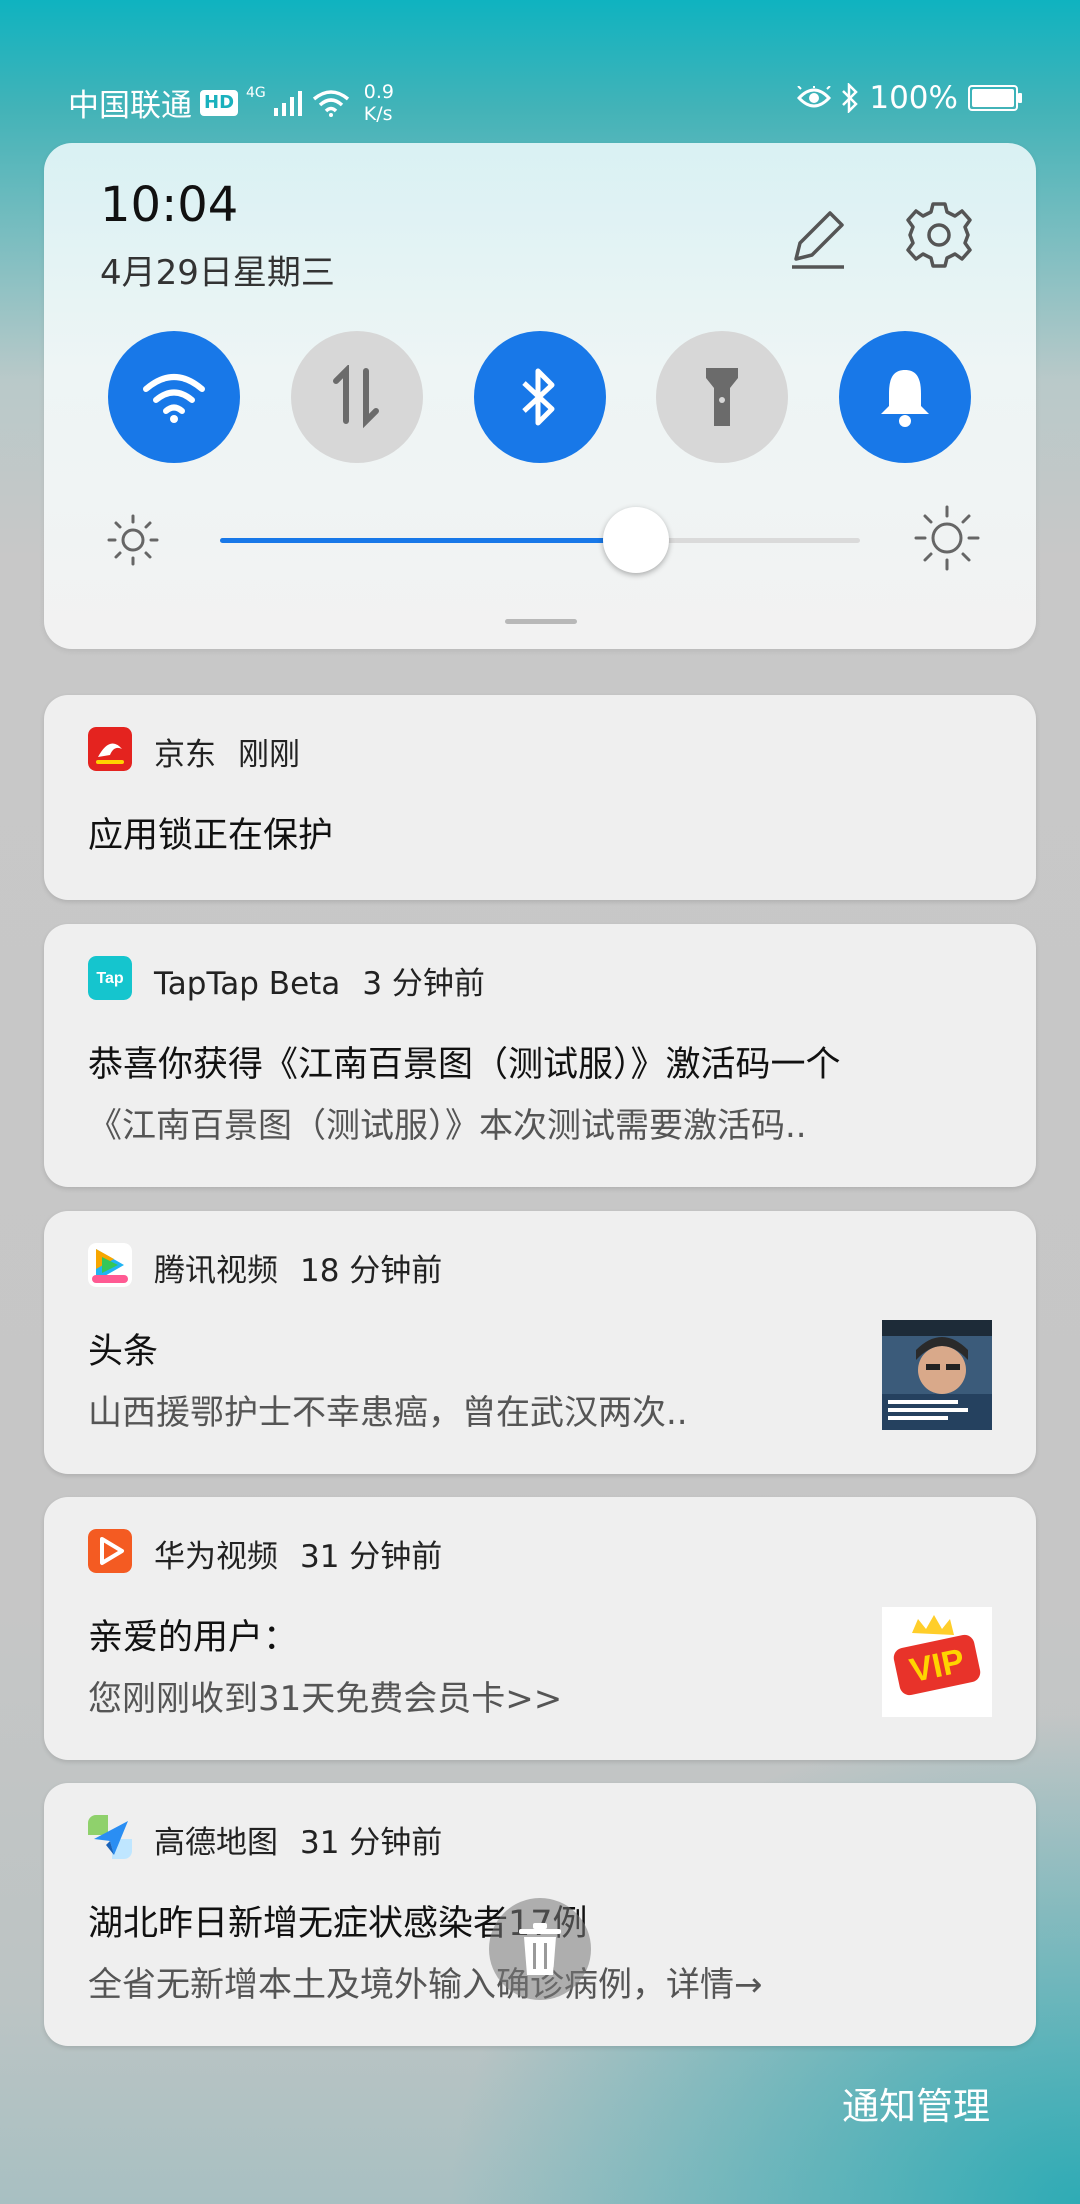 This screenshot has height=2204, width=1080. What do you see at coordinates (939, 235) in the screenshot?
I see `settings-gear-icon` at bounding box center [939, 235].